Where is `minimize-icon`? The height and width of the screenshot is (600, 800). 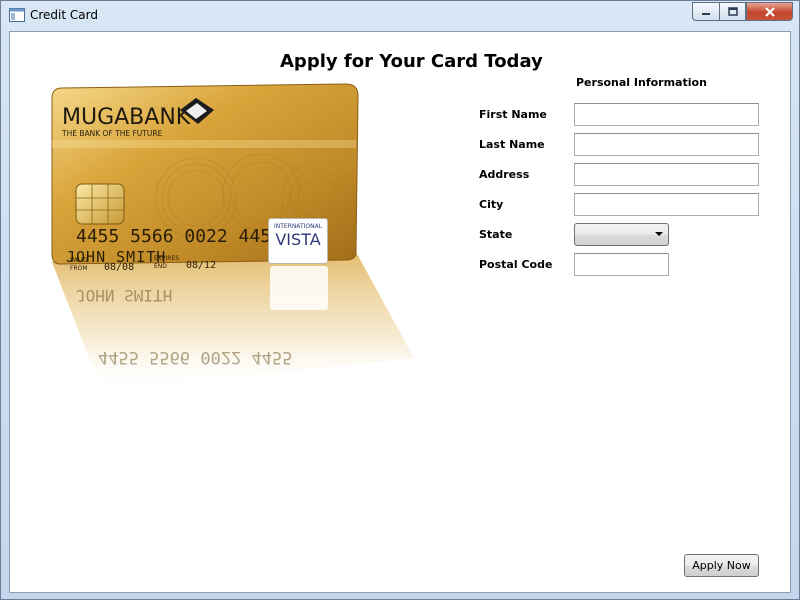 minimize-icon is located at coordinates (706, 13).